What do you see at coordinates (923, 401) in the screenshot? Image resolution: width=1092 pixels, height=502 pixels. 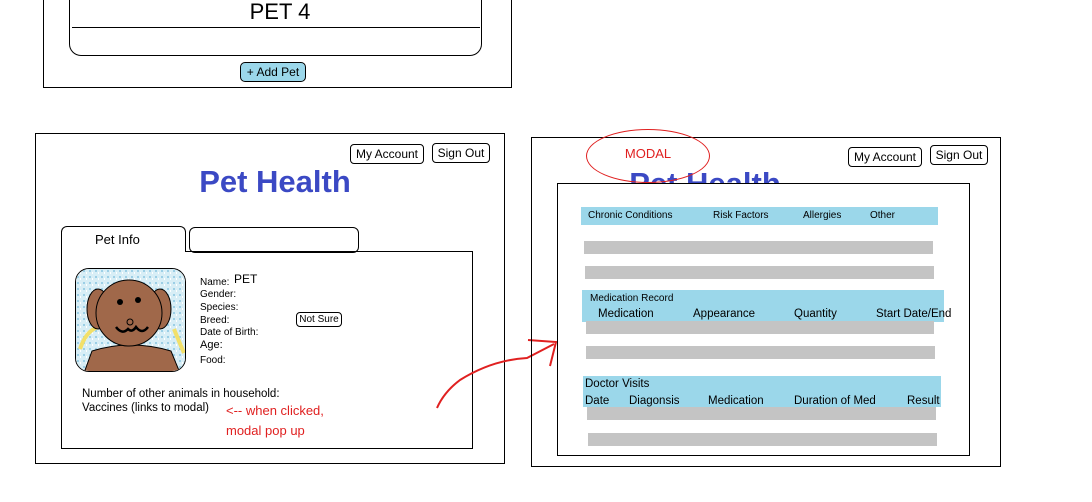 I see `result-column-header: Result` at bounding box center [923, 401].